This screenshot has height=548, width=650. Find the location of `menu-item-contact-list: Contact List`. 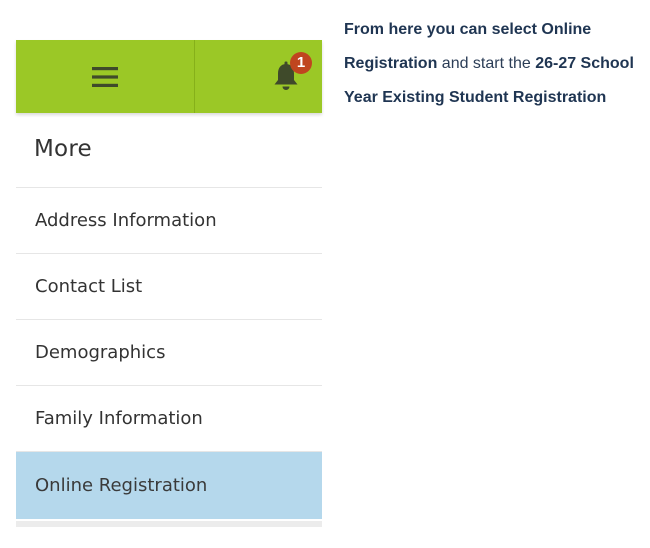

menu-item-contact-list: Contact List is located at coordinates (169, 287).